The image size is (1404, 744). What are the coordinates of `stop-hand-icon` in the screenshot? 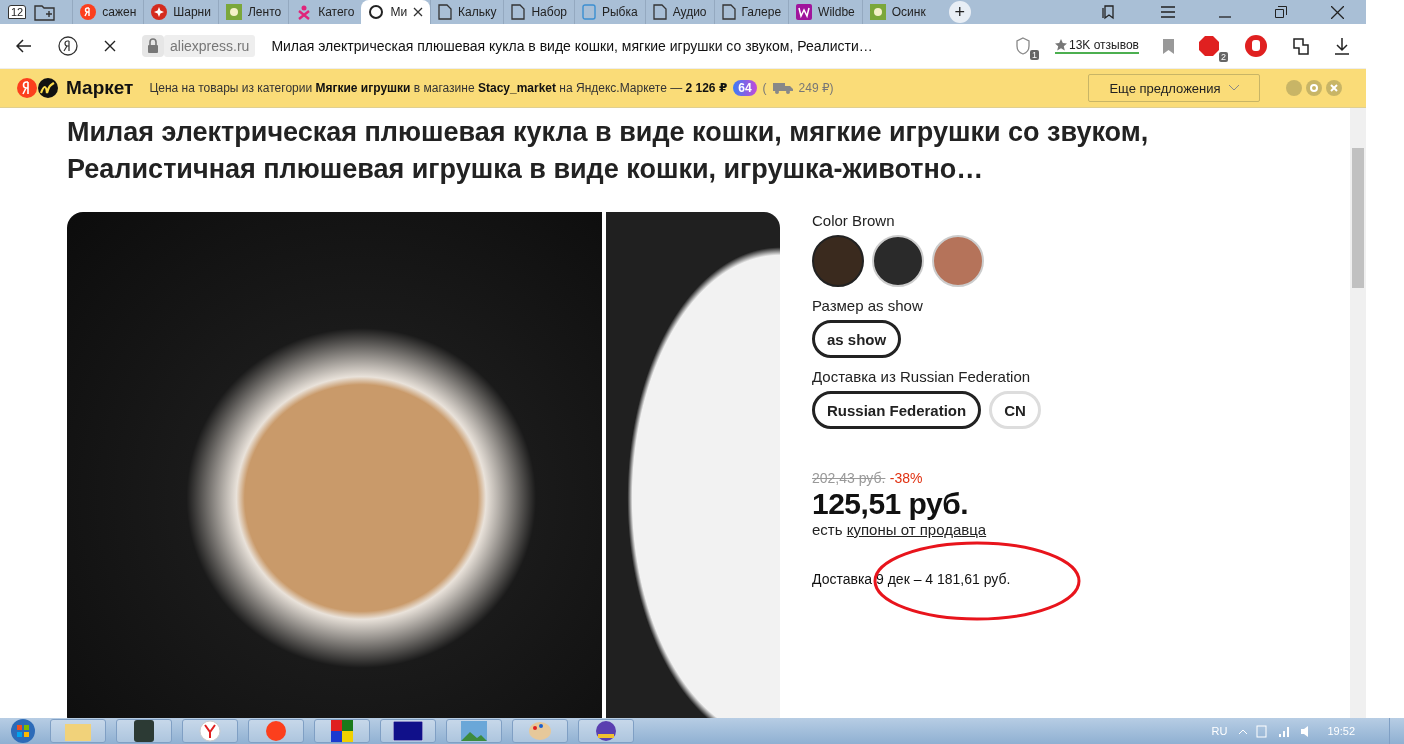 It's located at (1256, 46).